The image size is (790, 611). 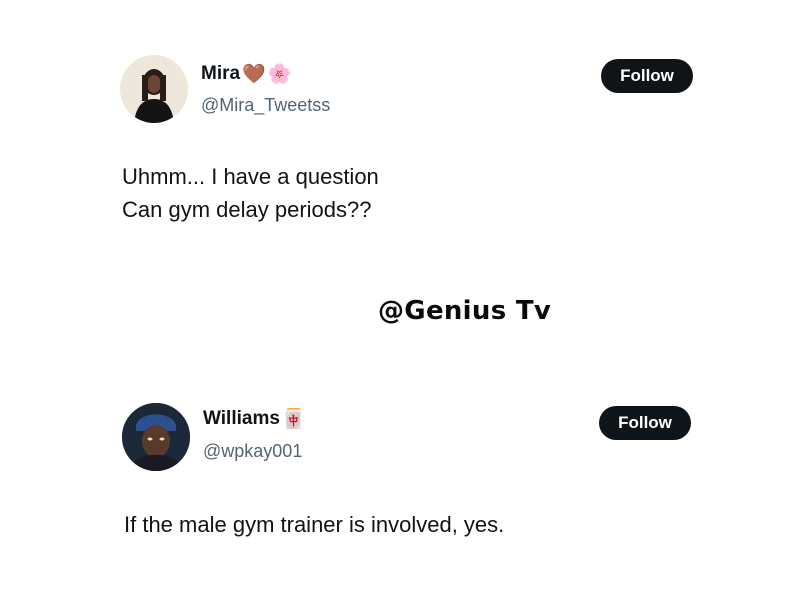 What do you see at coordinates (465, 311) in the screenshot?
I see `watermark: @Genius Tv` at bounding box center [465, 311].